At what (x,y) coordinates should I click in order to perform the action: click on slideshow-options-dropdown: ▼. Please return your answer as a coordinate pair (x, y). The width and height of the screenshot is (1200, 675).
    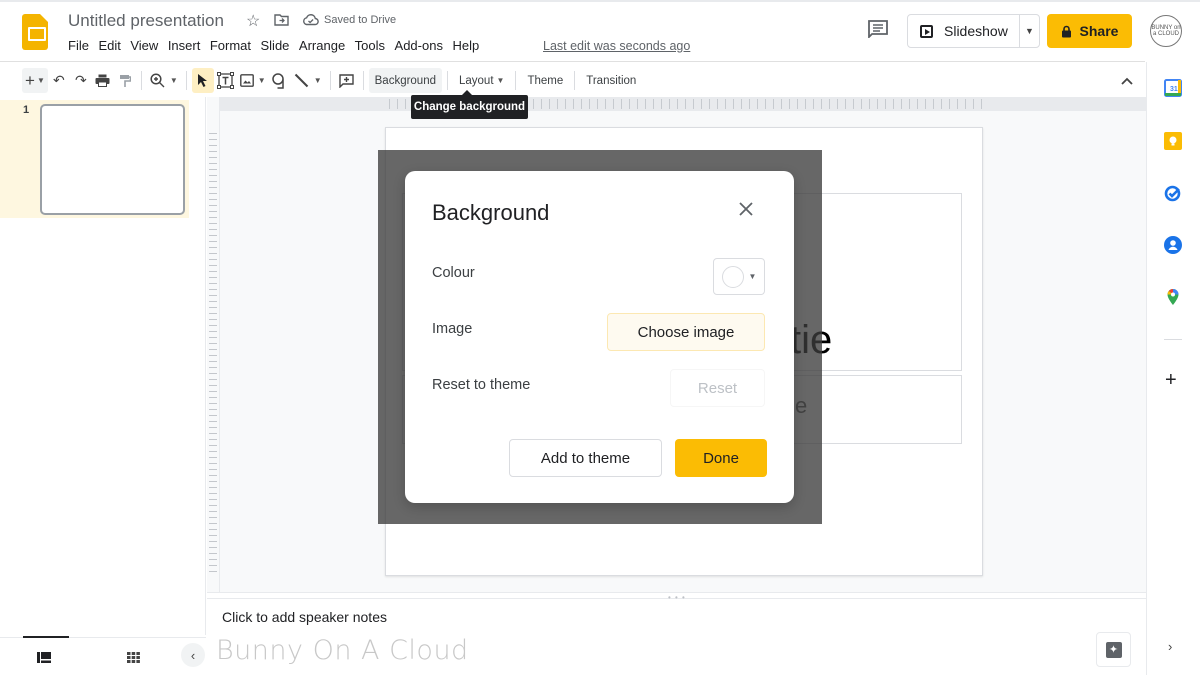
    Looking at the image, I should click on (1029, 31).